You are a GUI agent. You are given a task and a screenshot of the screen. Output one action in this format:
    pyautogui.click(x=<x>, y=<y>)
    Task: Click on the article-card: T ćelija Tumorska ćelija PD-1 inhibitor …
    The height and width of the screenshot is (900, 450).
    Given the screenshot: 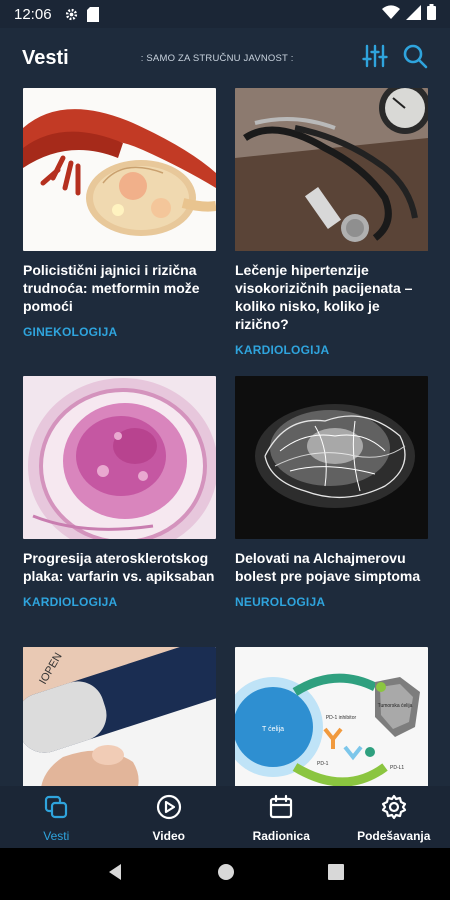 What is the action you would take?
    pyautogui.click(x=331, y=716)
    